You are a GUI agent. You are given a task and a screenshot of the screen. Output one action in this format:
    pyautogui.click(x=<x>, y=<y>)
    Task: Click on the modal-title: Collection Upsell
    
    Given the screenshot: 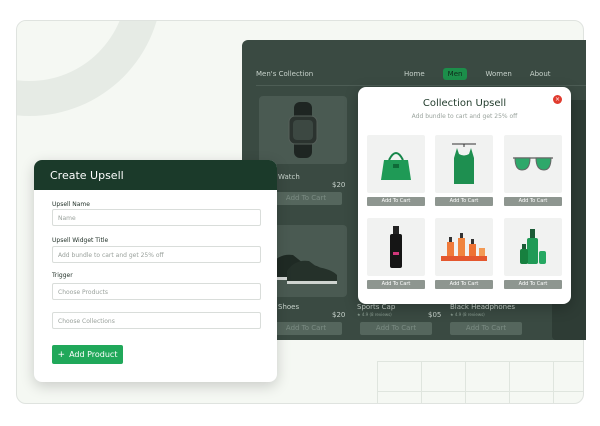 What is the action you would take?
    pyautogui.click(x=464, y=103)
    